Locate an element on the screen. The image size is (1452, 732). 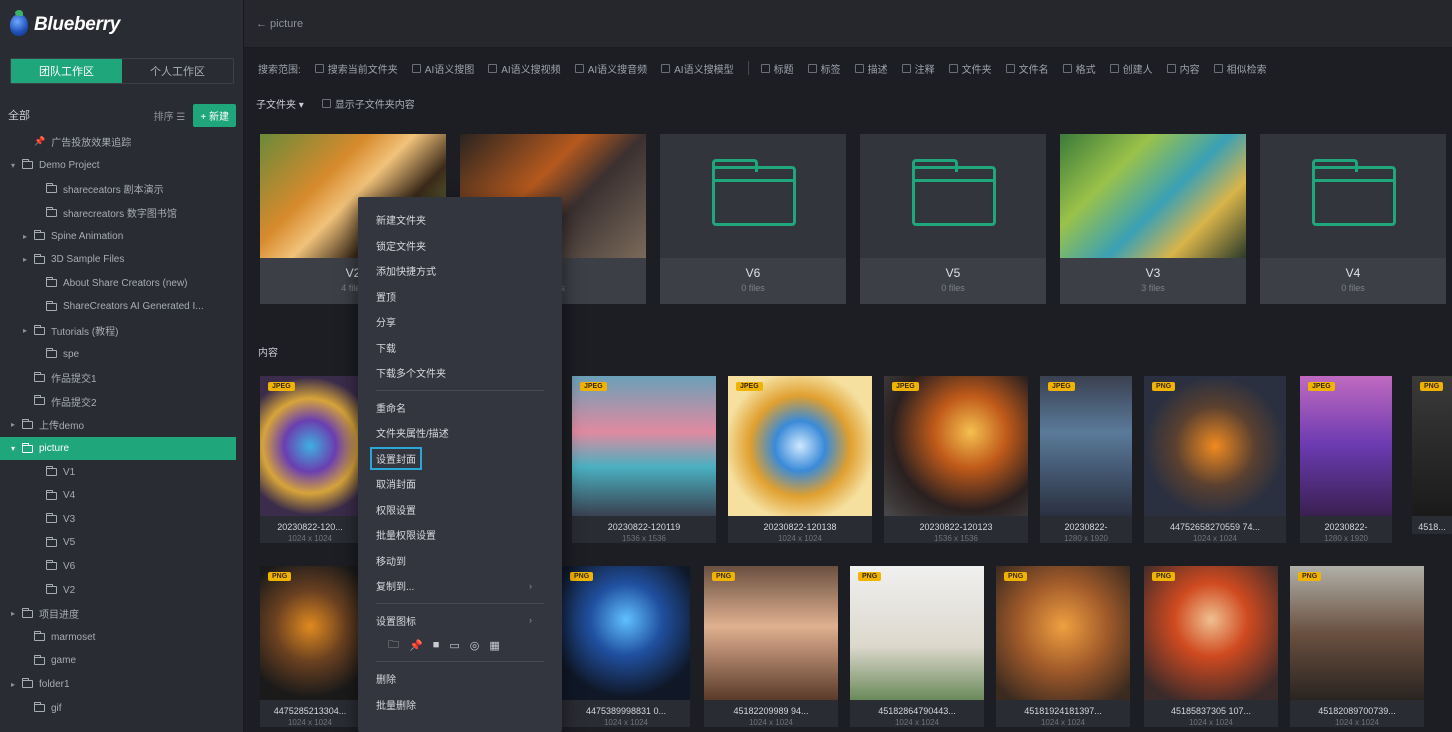
tree-item: V2 is located at coordinates (122, 590).